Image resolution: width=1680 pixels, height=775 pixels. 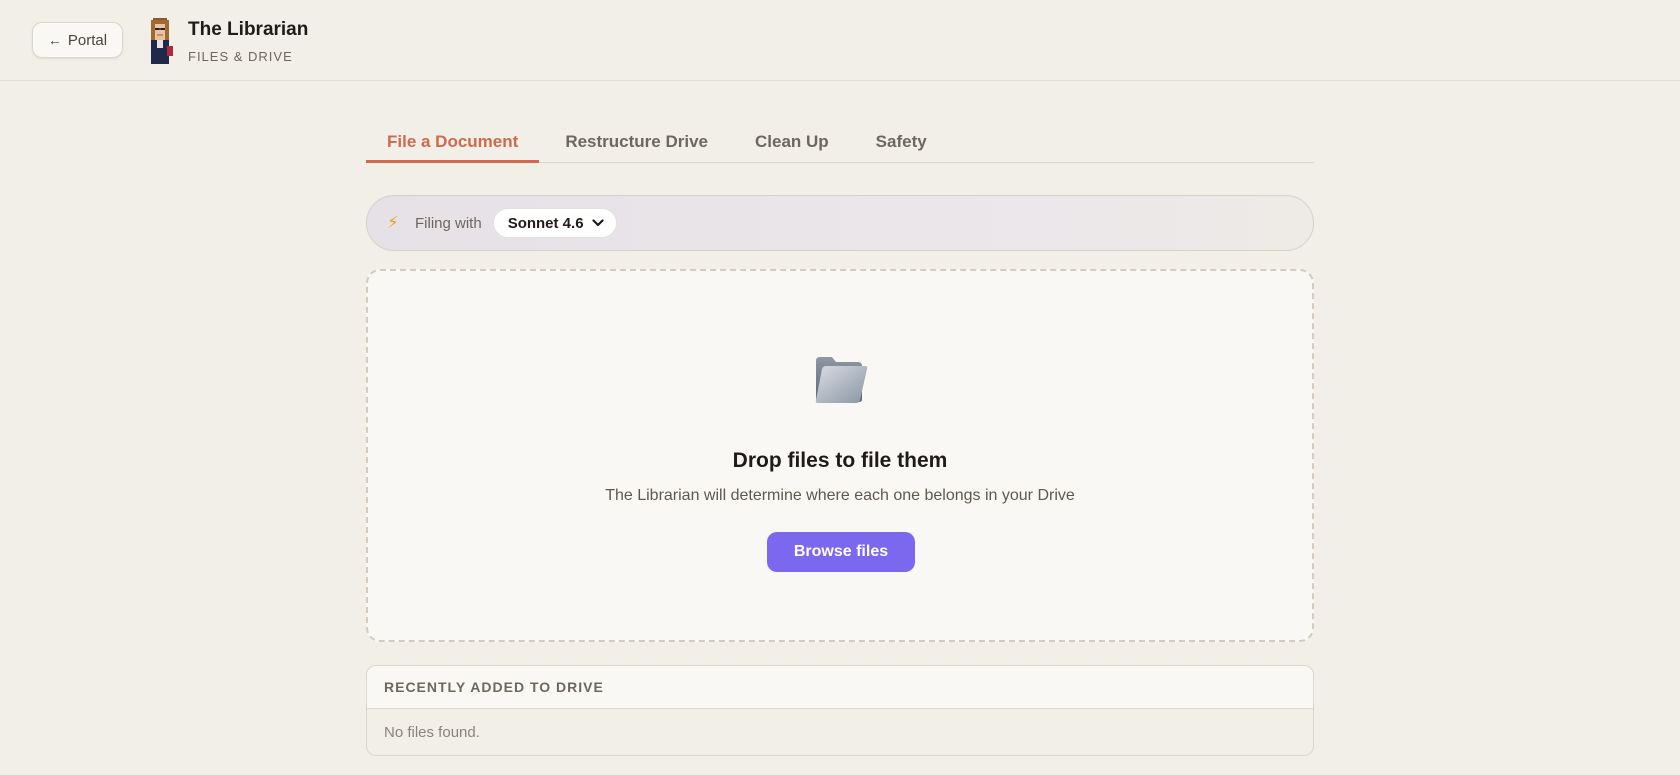 What do you see at coordinates (840, 223) in the screenshot?
I see `model-bar: ⚡ Filing with Sonnet 4.6` at bounding box center [840, 223].